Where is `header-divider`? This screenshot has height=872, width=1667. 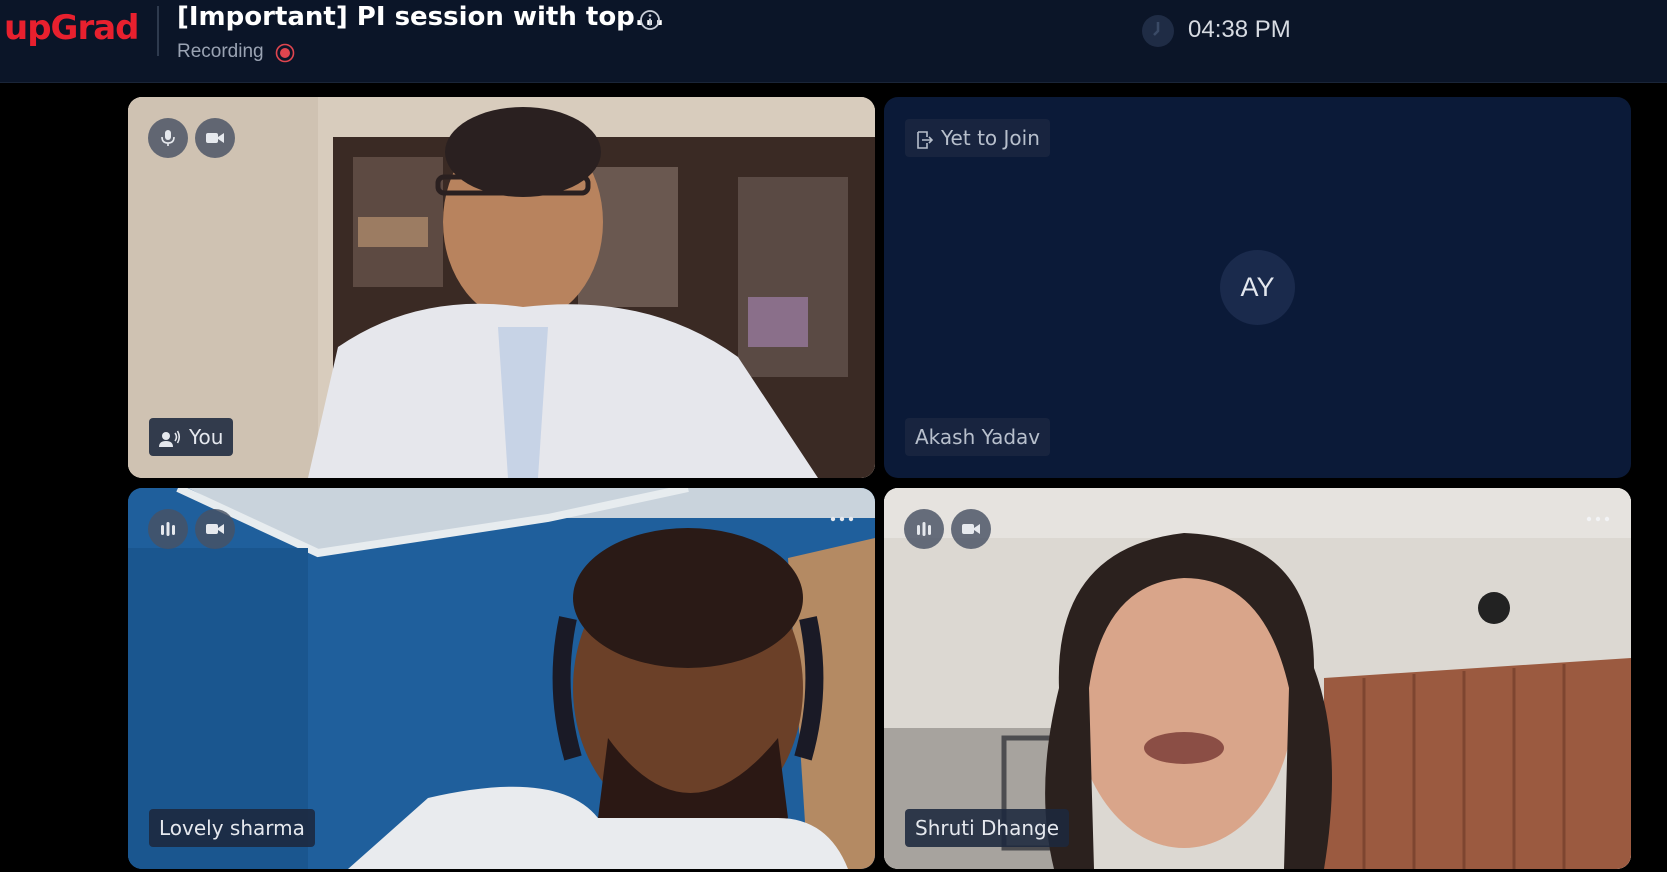
header-divider is located at coordinates (158, 31).